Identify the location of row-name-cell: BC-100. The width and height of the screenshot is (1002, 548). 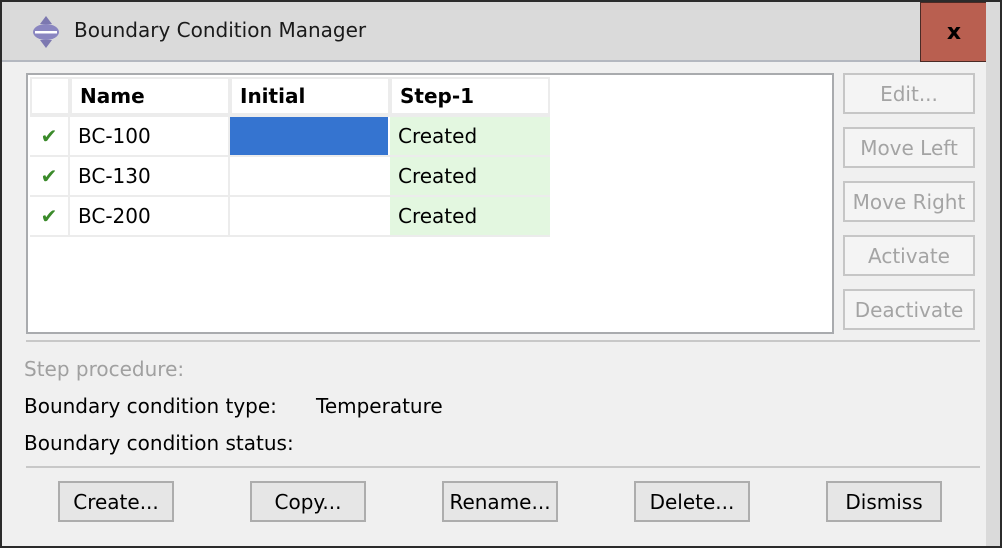
(149, 136).